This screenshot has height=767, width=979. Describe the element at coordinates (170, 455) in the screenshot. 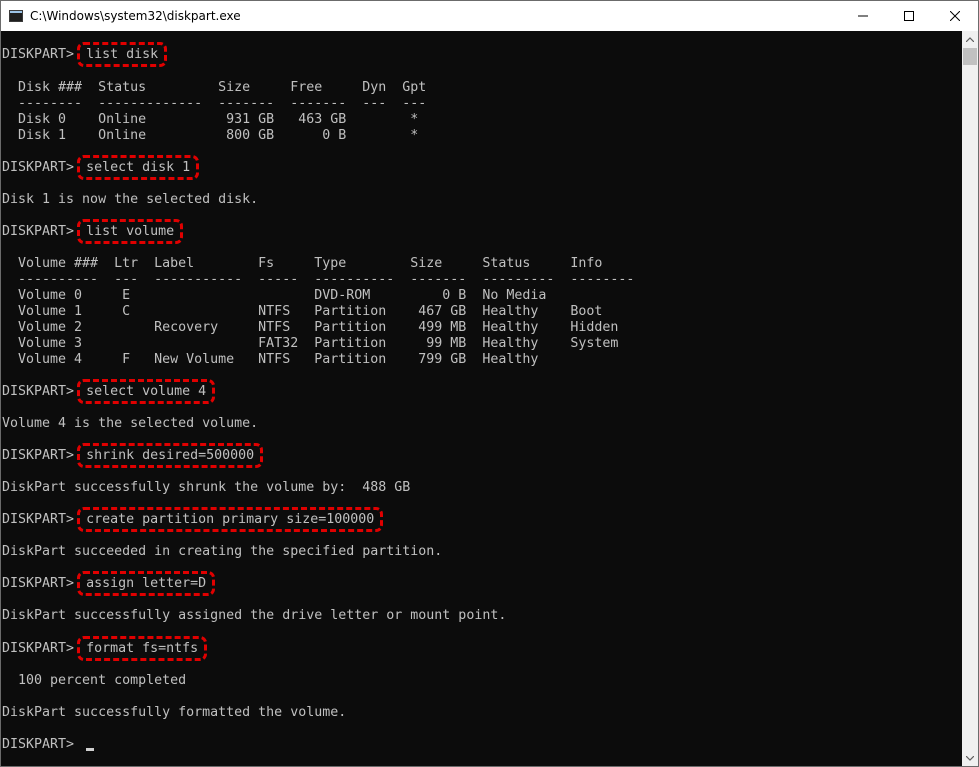

I see `command-shrink: shrink desired=500000` at that location.